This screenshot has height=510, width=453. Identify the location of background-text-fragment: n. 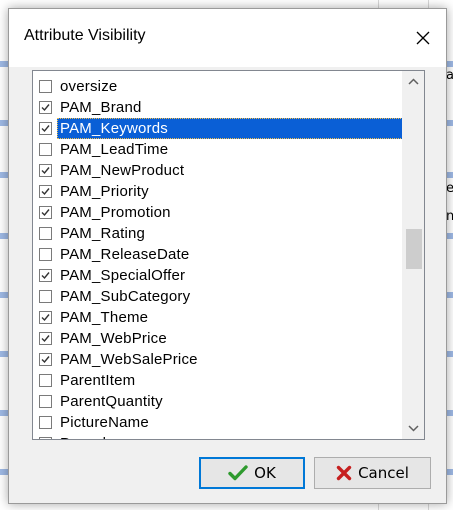
(449, 216).